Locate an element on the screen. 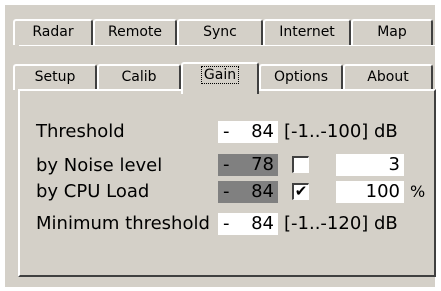 The height and width of the screenshot is (291, 441). cpu-factor-input: 100 is located at coordinates (370, 192).